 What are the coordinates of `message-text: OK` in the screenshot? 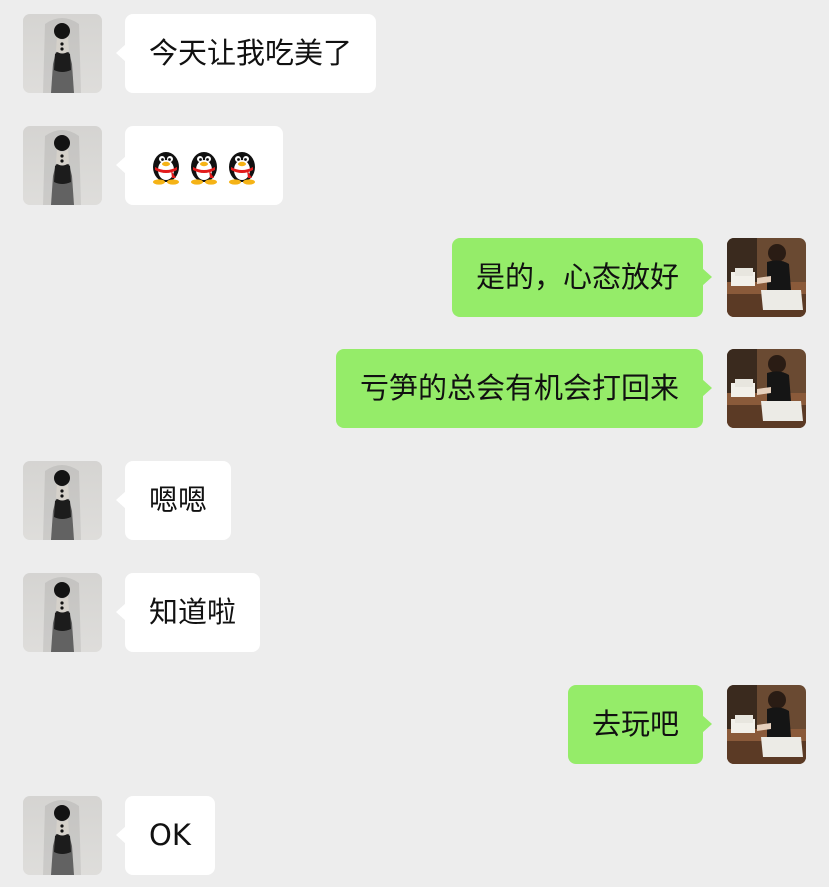 It's located at (170, 835).